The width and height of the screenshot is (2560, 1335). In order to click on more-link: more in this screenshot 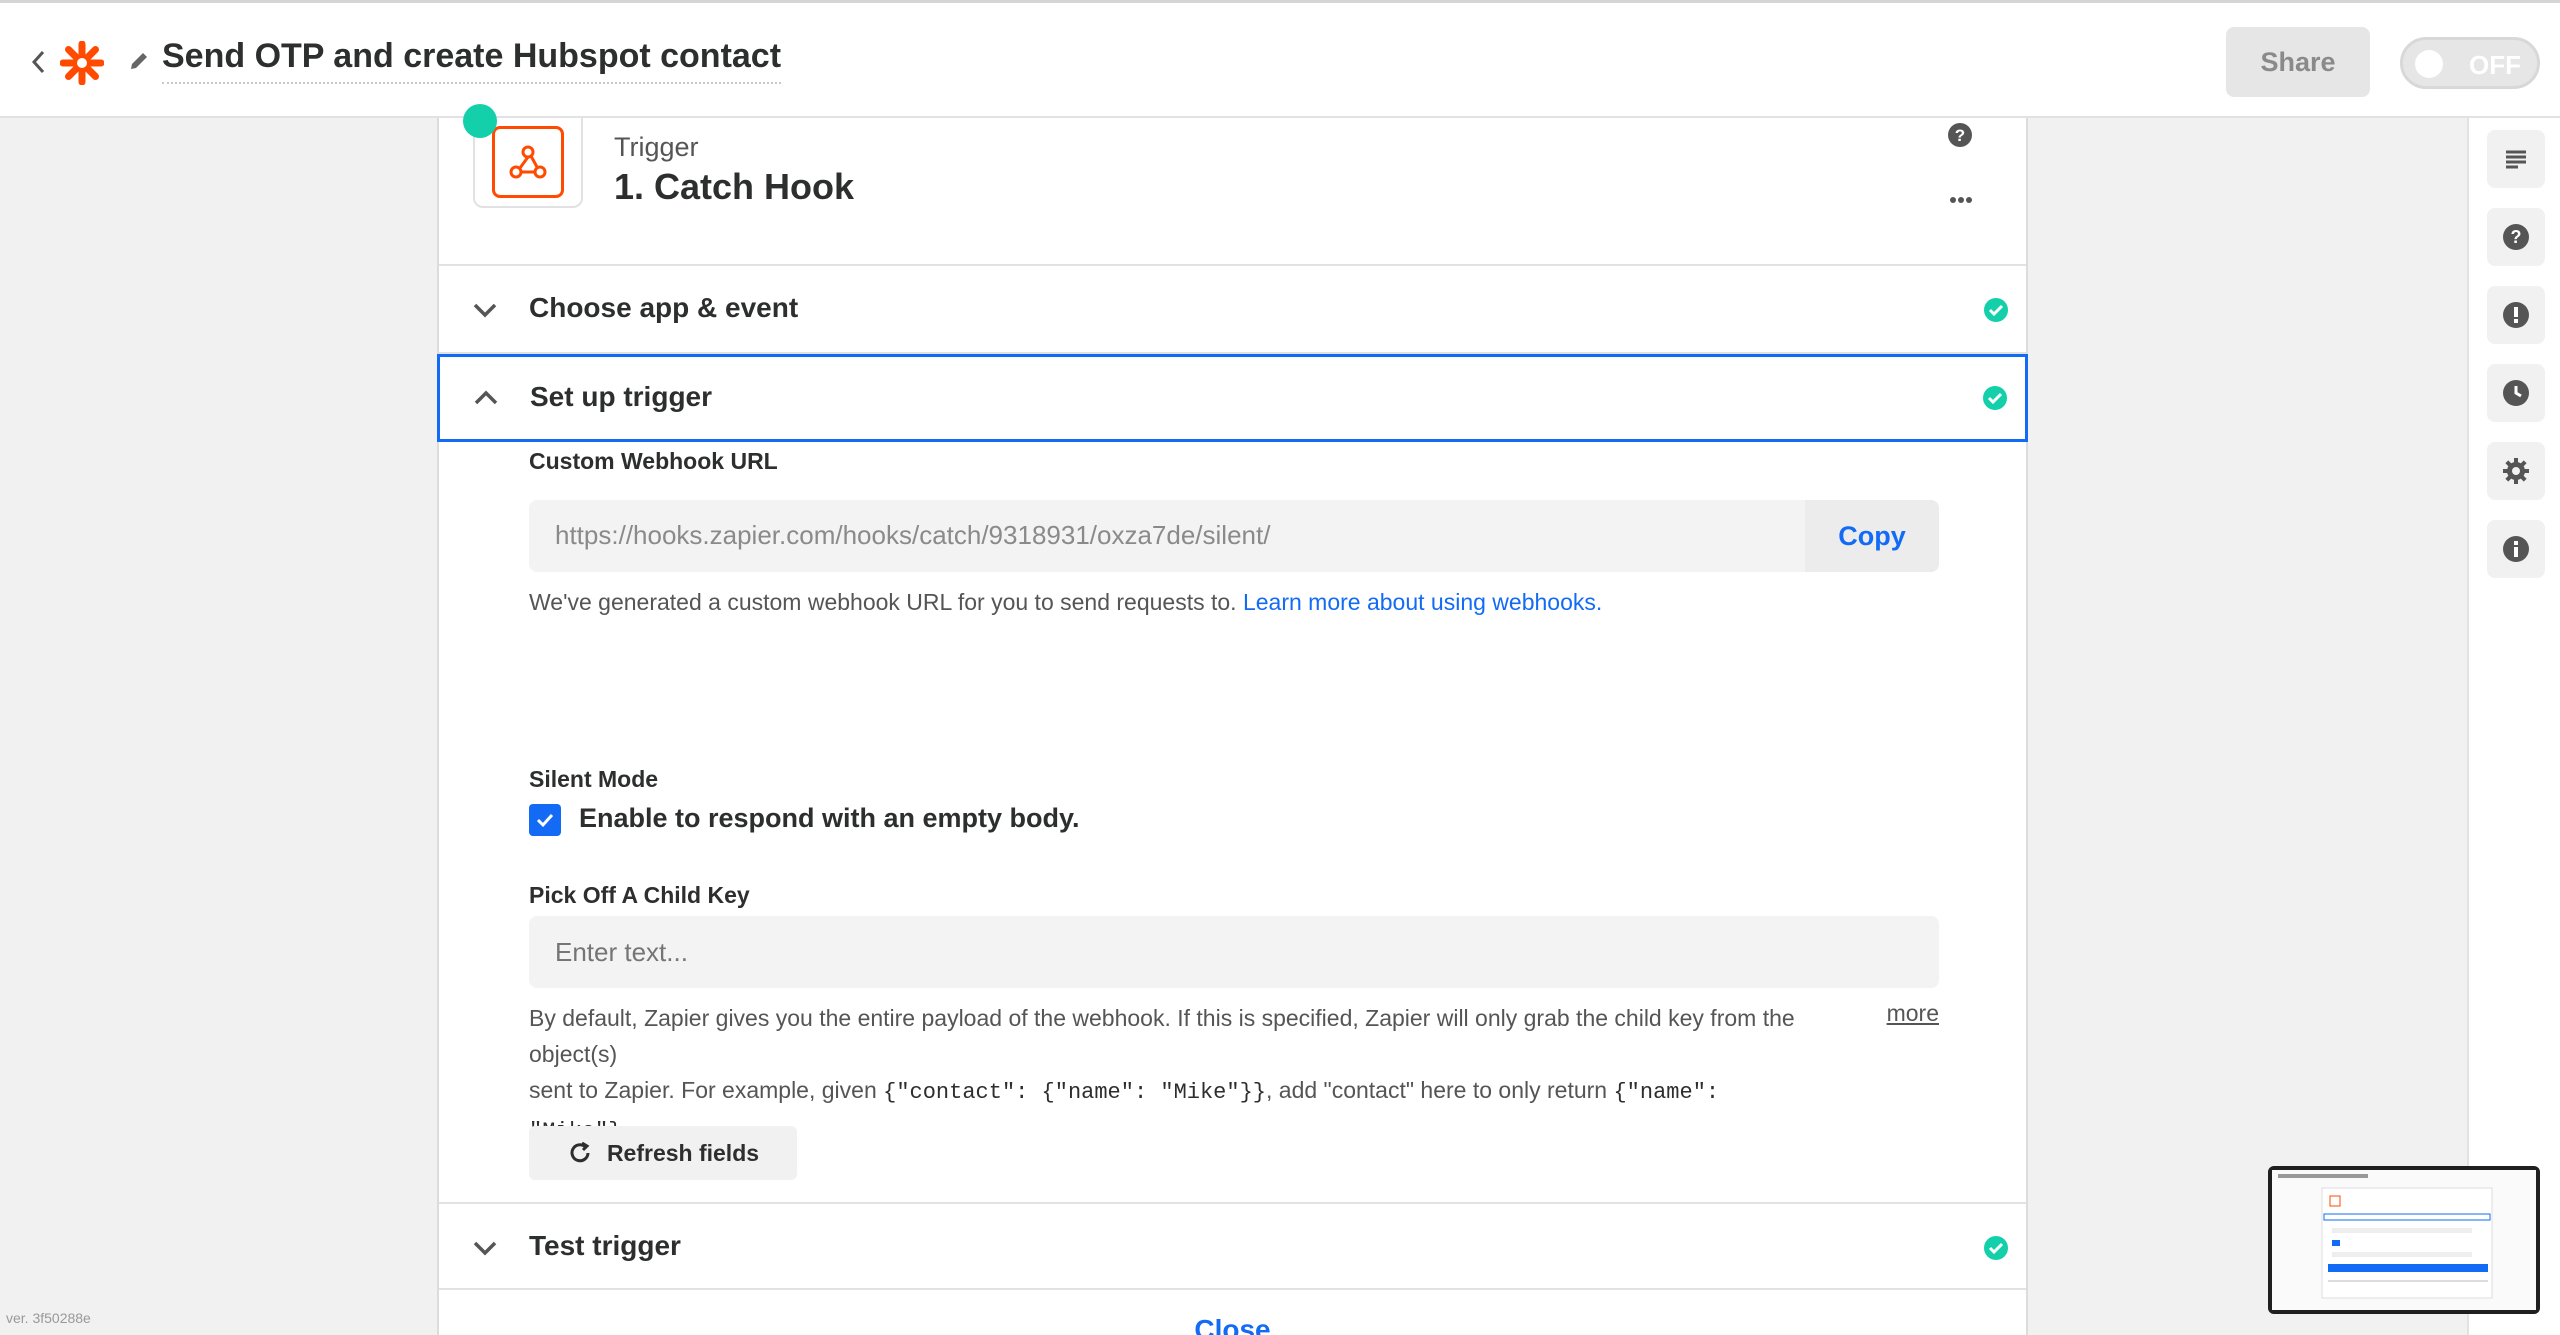, I will do `click(1913, 1013)`.